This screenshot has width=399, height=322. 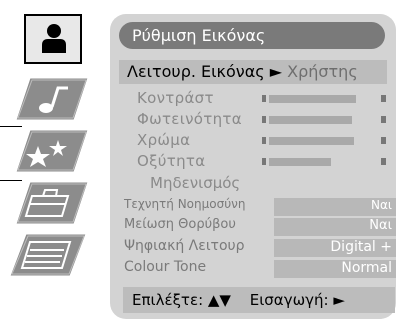 I want to click on leader-line, so click(x=11, y=126).